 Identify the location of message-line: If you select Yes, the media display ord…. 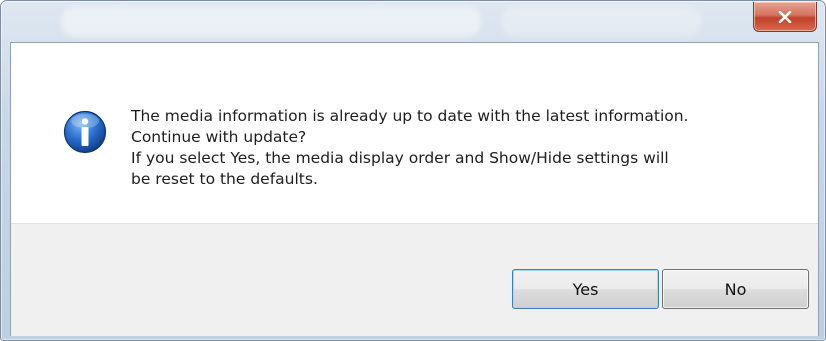
(400, 158).